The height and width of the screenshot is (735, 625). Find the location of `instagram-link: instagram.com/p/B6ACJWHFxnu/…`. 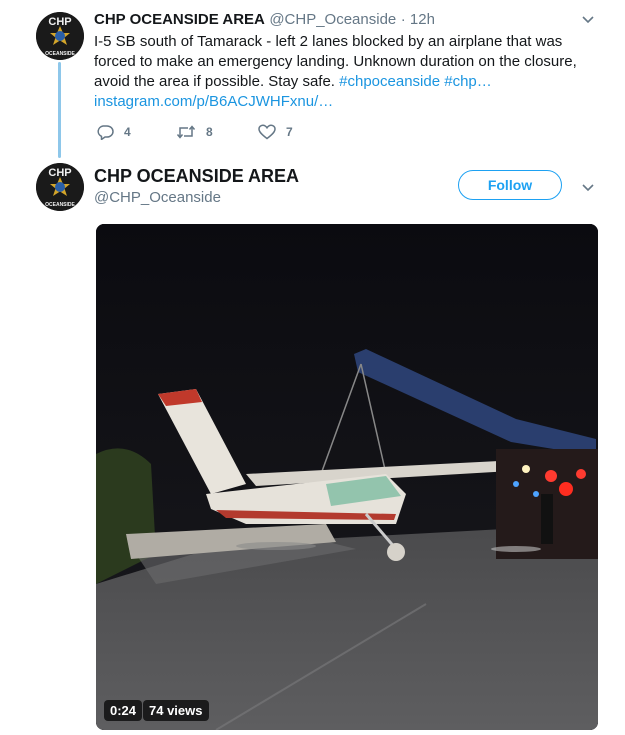

instagram-link: instagram.com/p/B6ACJWHFxnu/… is located at coordinates (213, 102).